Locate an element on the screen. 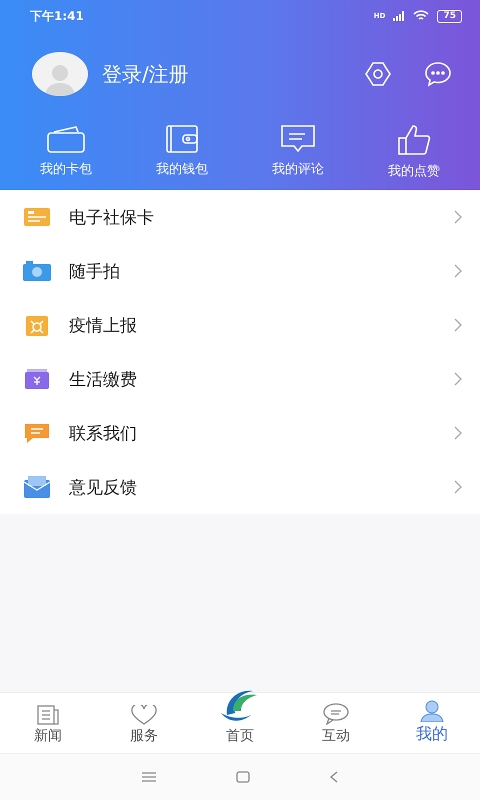 The width and height of the screenshot is (480, 800). login-link: 登录/注册 is located at coordinates (145, 74).